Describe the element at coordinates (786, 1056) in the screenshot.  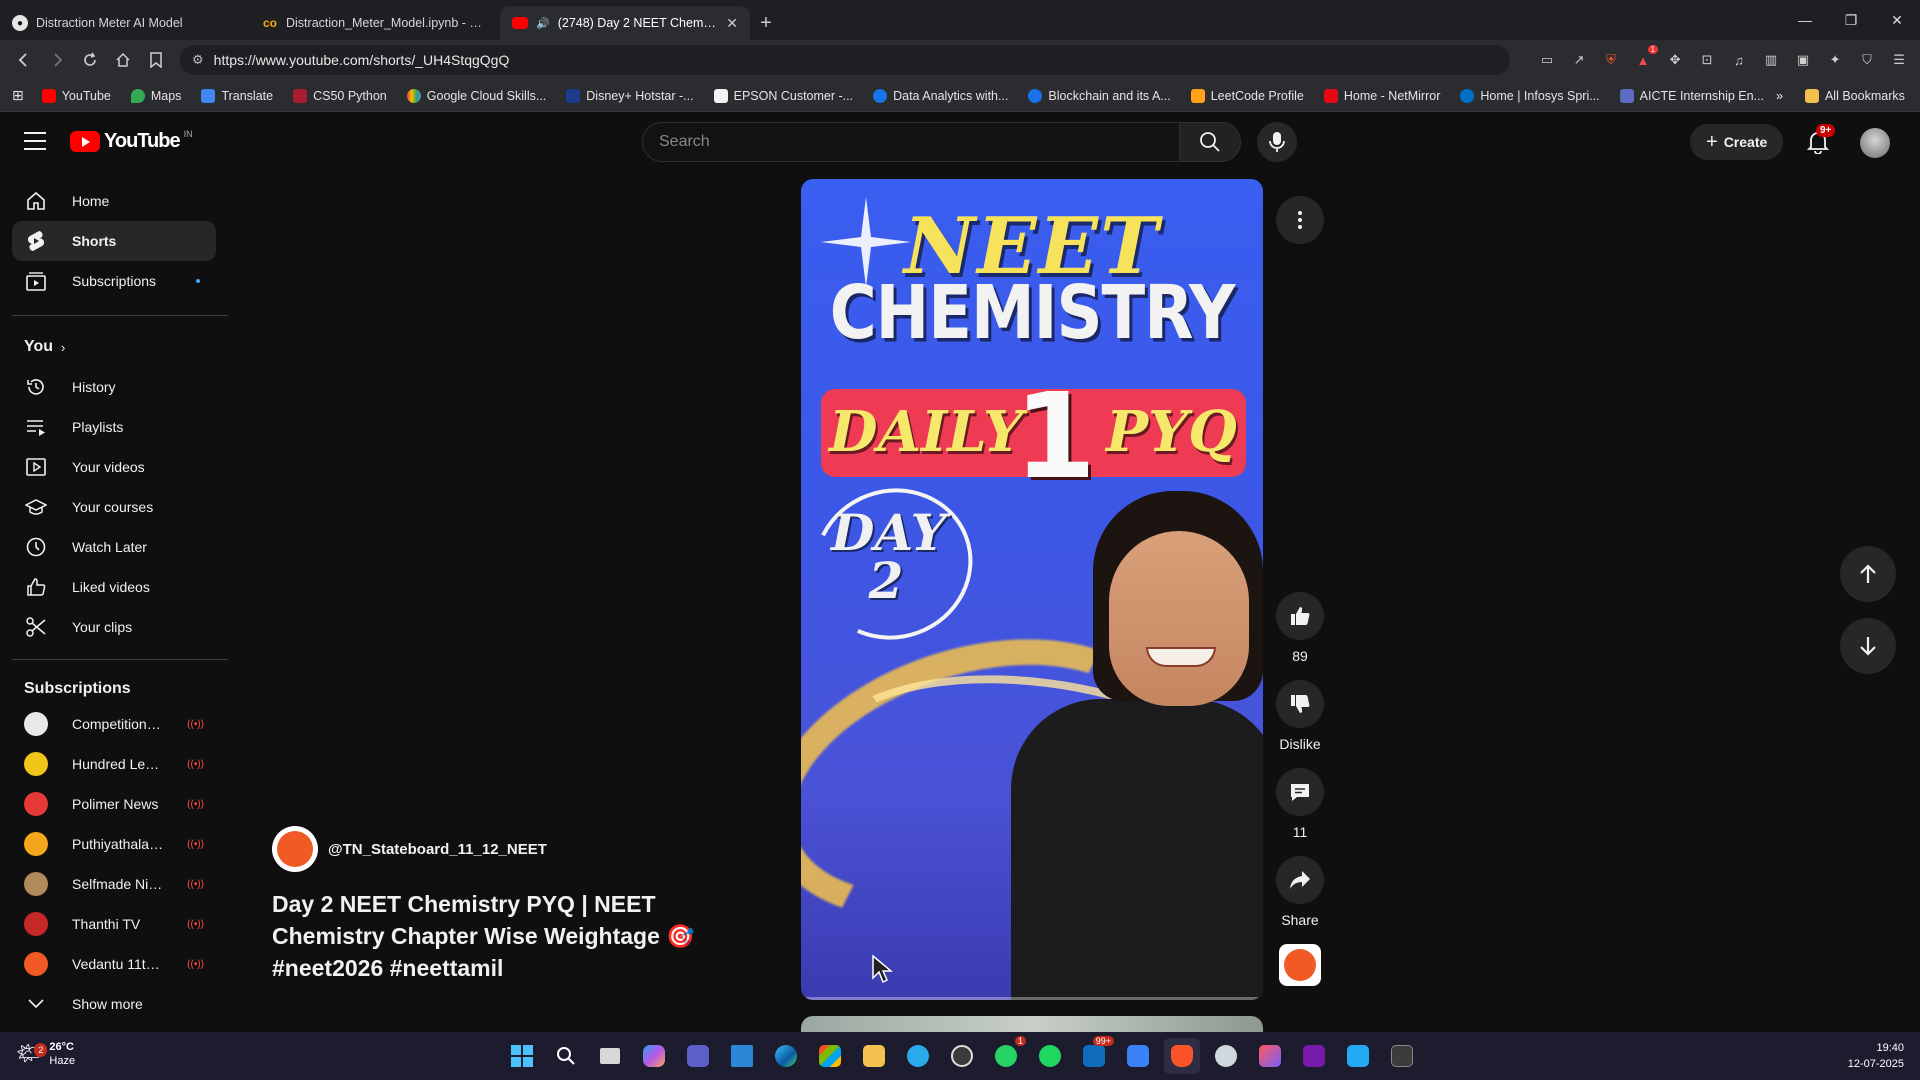
I see `taskbar-edge` at that location.